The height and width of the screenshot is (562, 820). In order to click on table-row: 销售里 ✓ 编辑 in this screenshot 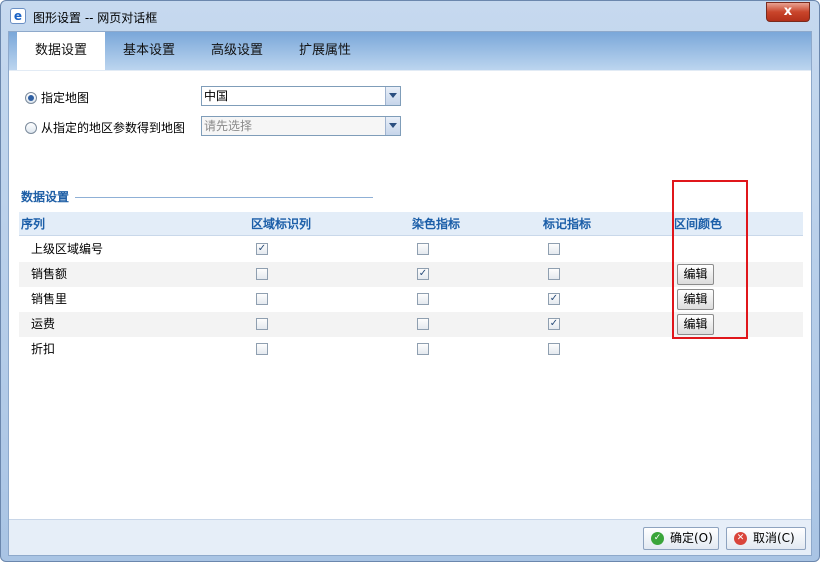, I will do `click(411, 299)`.